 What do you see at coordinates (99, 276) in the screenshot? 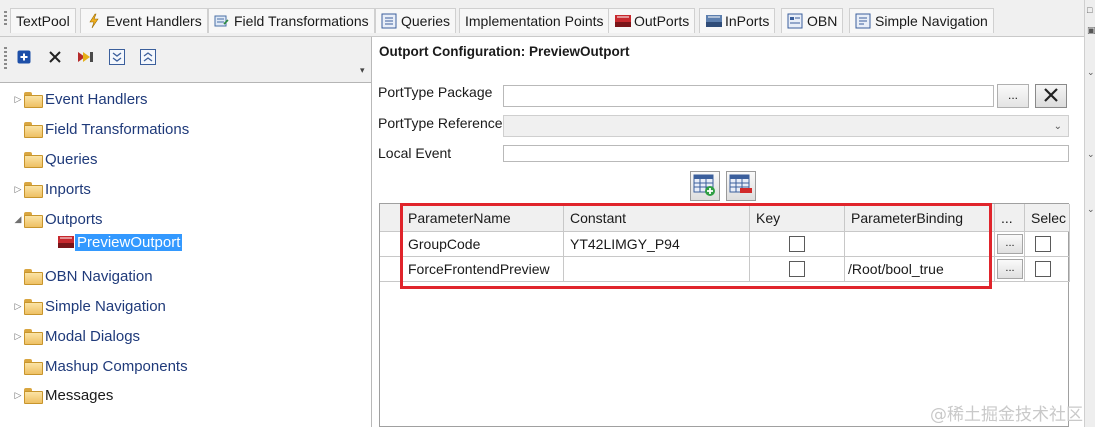
I see `tree-item-label: OBN Navigation` at bounding box center [99, 276].